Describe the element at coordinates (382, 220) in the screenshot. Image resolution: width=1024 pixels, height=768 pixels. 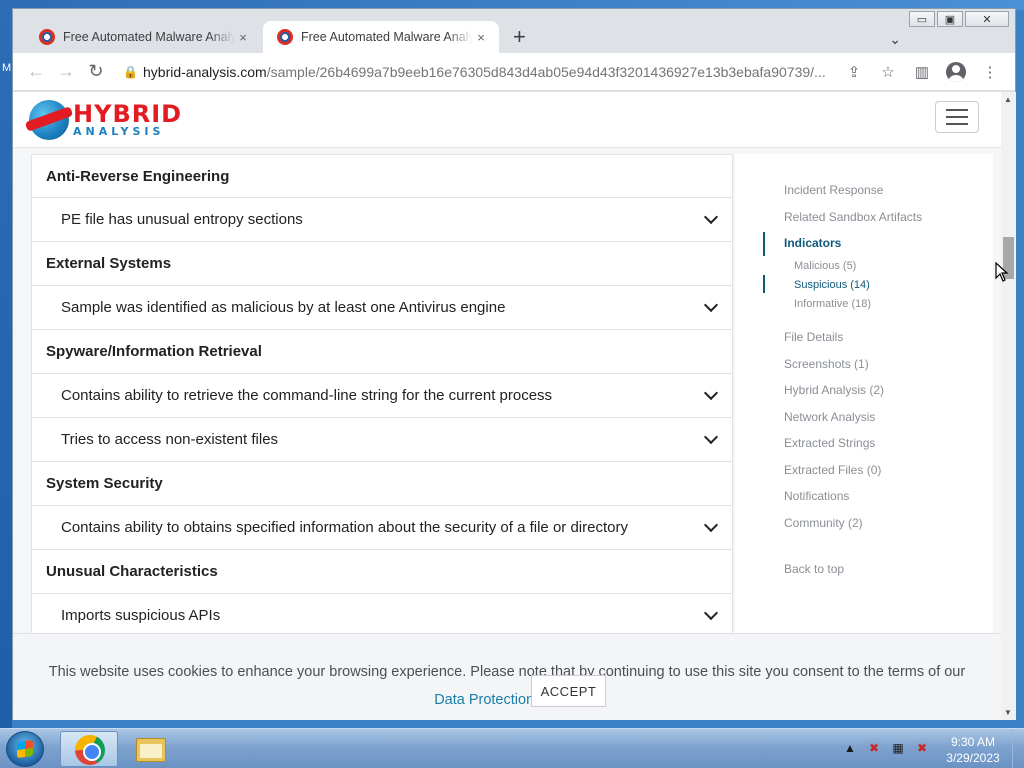
I see `indicator-row: PE file has unusual entropy sections` at that location.